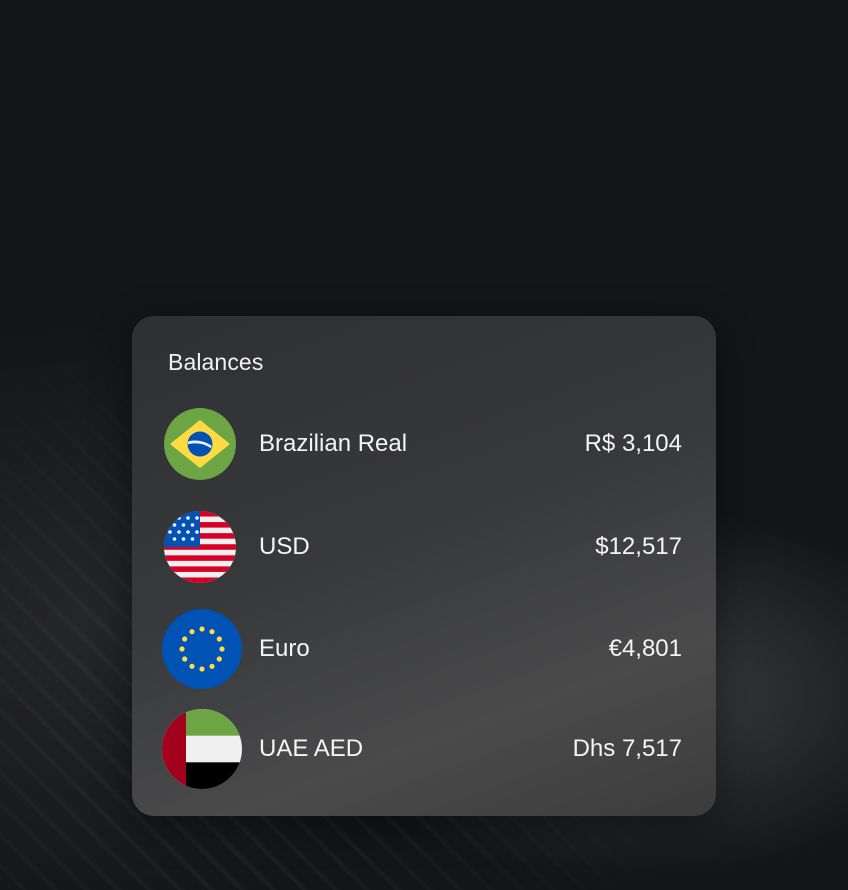  I want to click on currency-name: Euro, so click(284, 648).